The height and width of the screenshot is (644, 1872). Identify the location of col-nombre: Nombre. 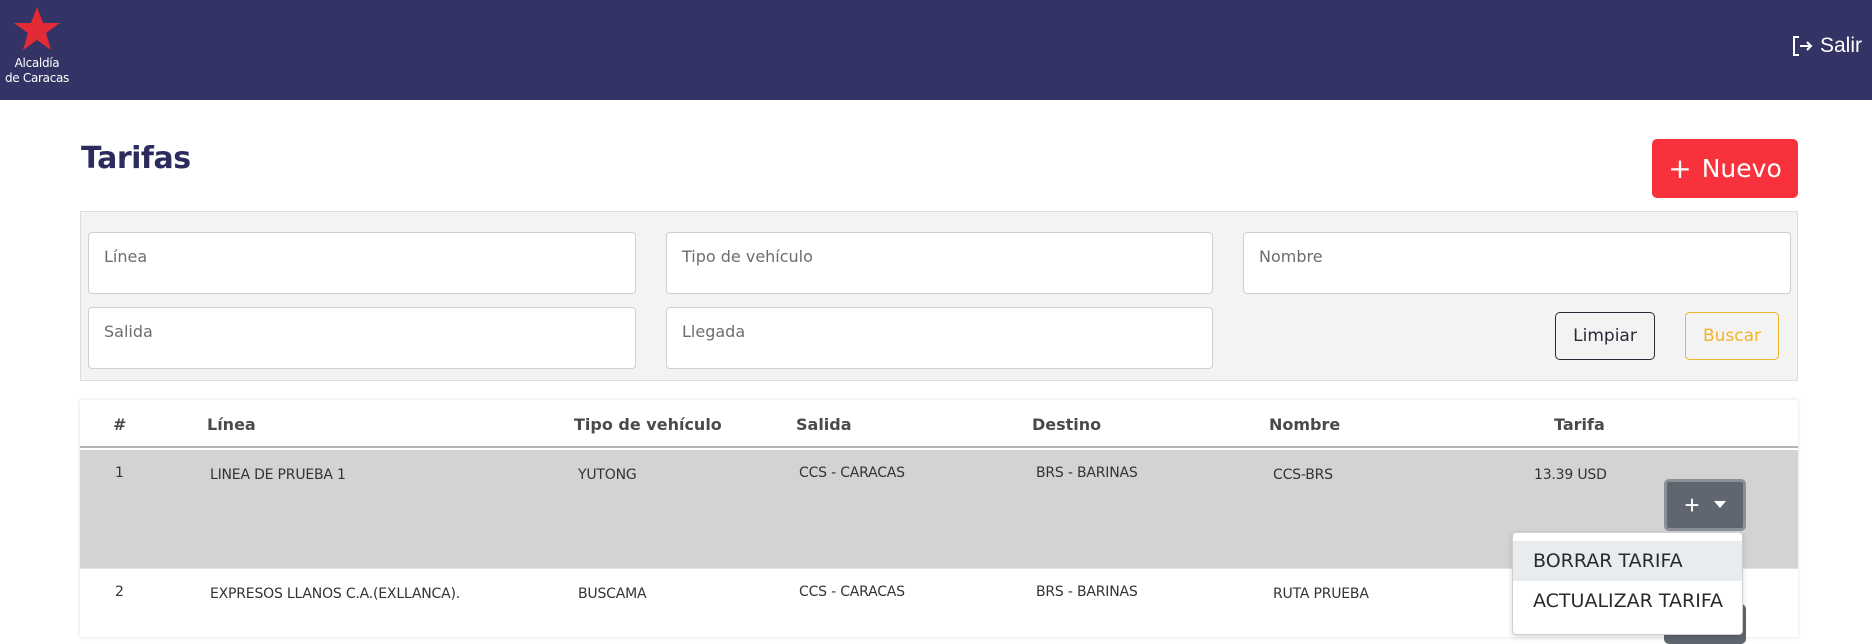
(1304, 424).